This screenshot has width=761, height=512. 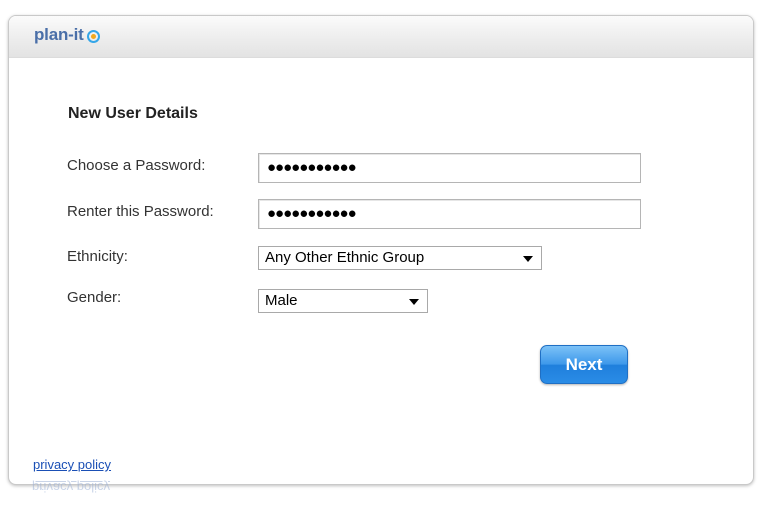 What do you see at coordinates (381, 37) in the screenshot?
I see `header-bar: plan-it` at bounding box center [381, 37].